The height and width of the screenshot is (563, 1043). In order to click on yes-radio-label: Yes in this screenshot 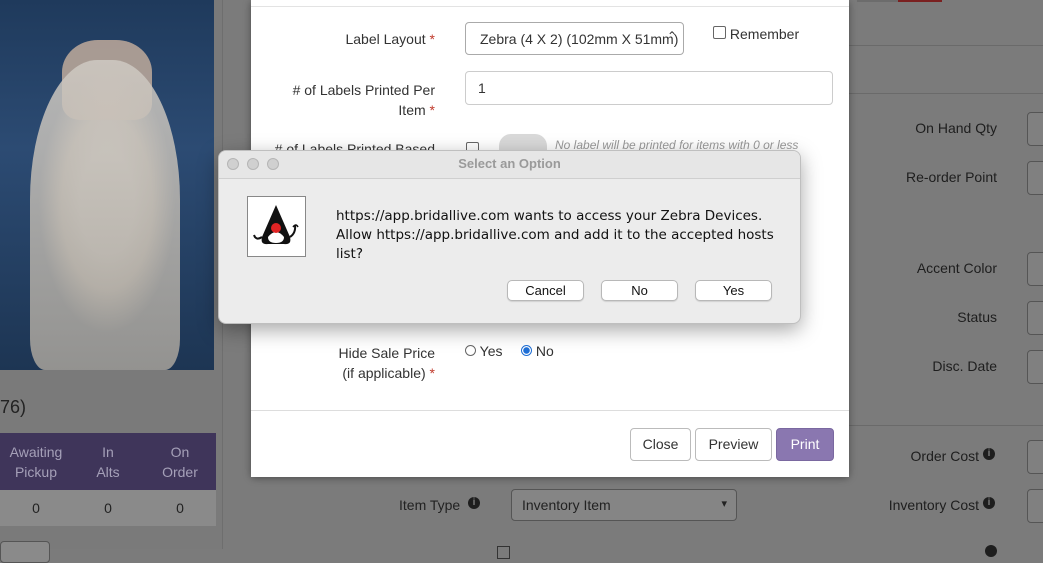, I will do `click(491, 351)`.